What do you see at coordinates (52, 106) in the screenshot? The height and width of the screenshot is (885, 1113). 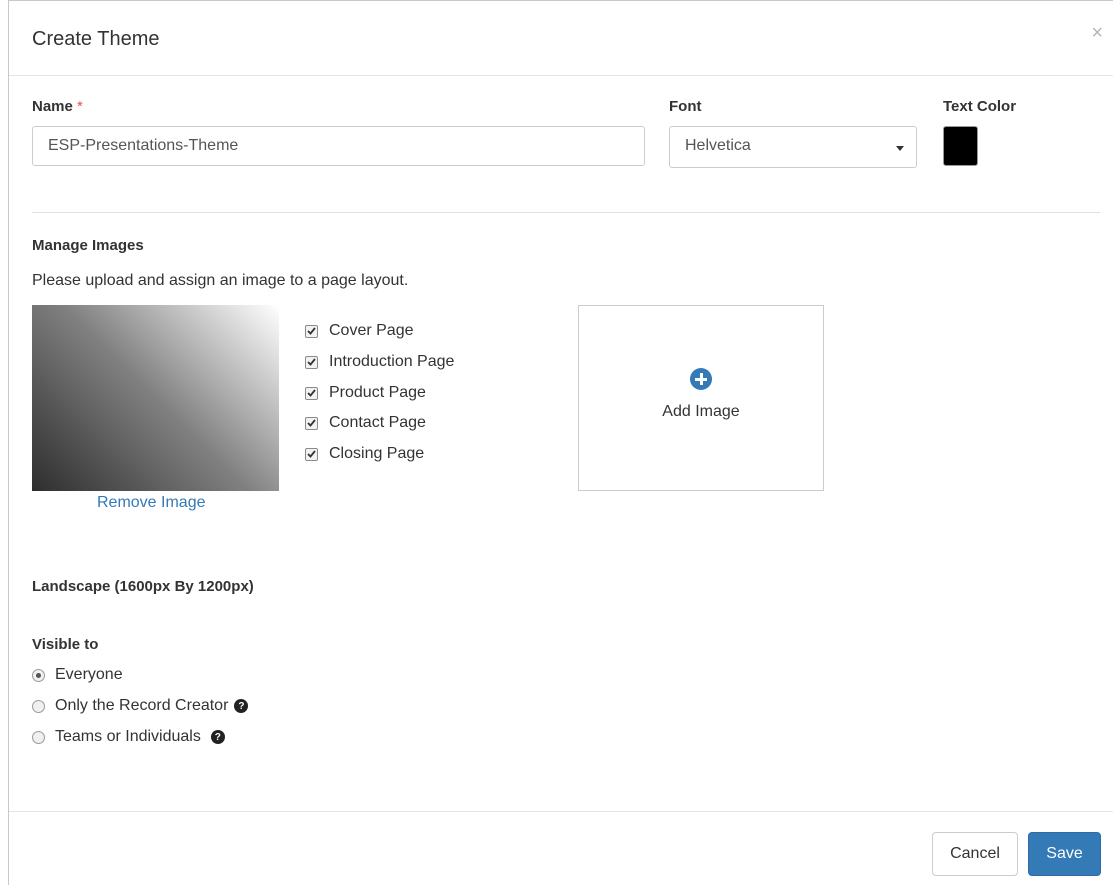 I see `name-label-text: Name` at bounding box center [52, 106].